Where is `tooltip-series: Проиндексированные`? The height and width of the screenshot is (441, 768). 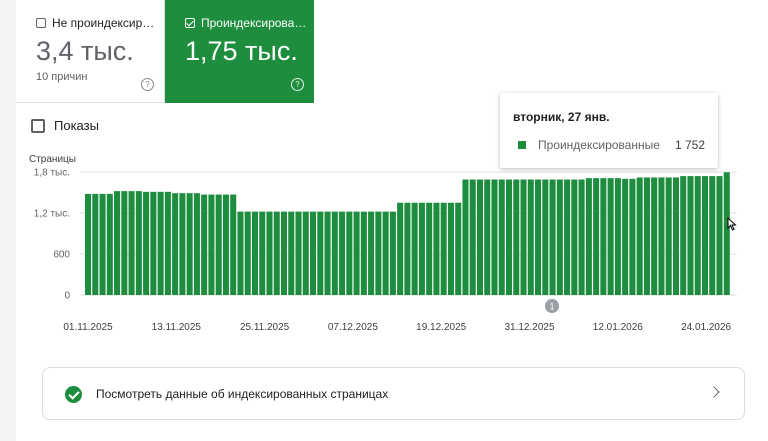 tooltip-series: Проиндексированные is located at coordinates (599, 145).